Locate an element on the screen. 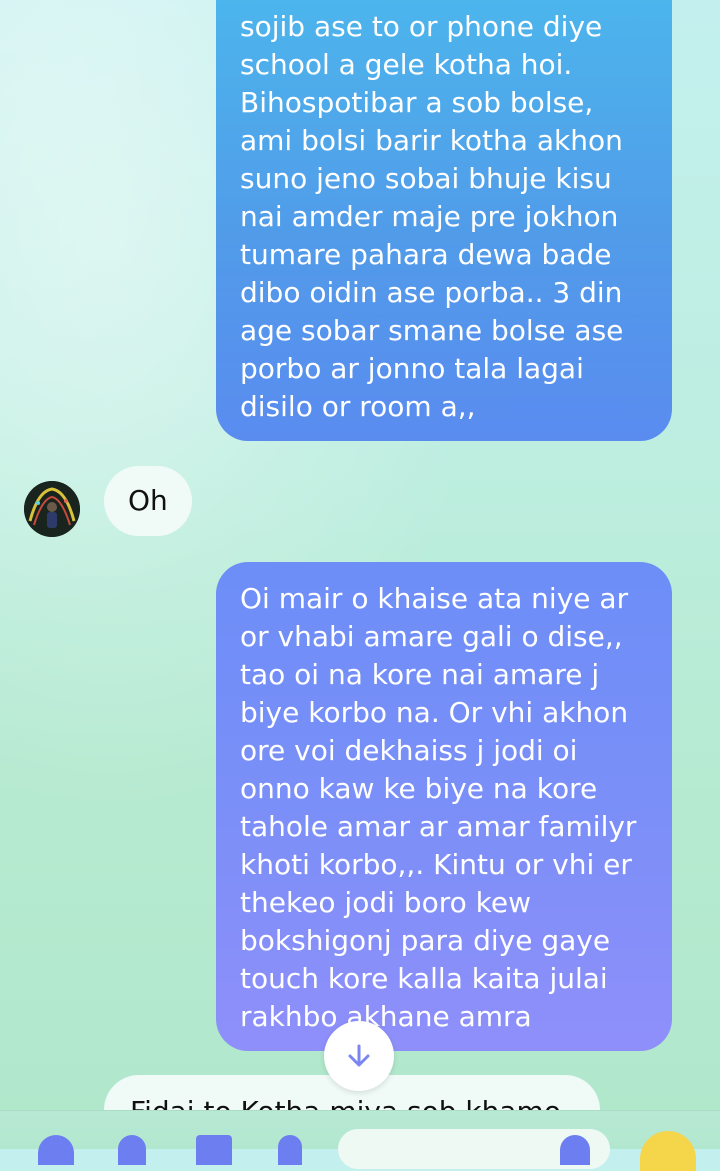 The height and width of the screenshot is (1171, 720). scroll-to-bottom-button is located at coordinates (359, 1056).